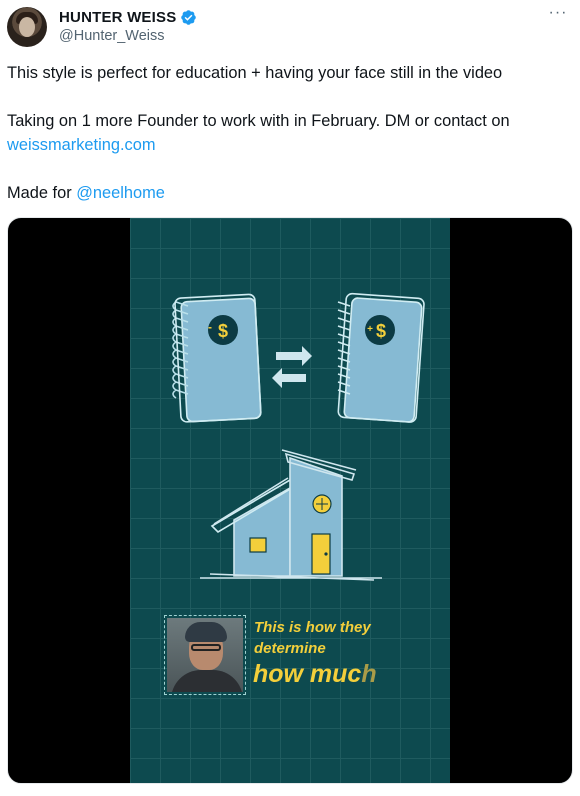  I want to click on plus-dollar-icon: $ +, so click(380, 330).